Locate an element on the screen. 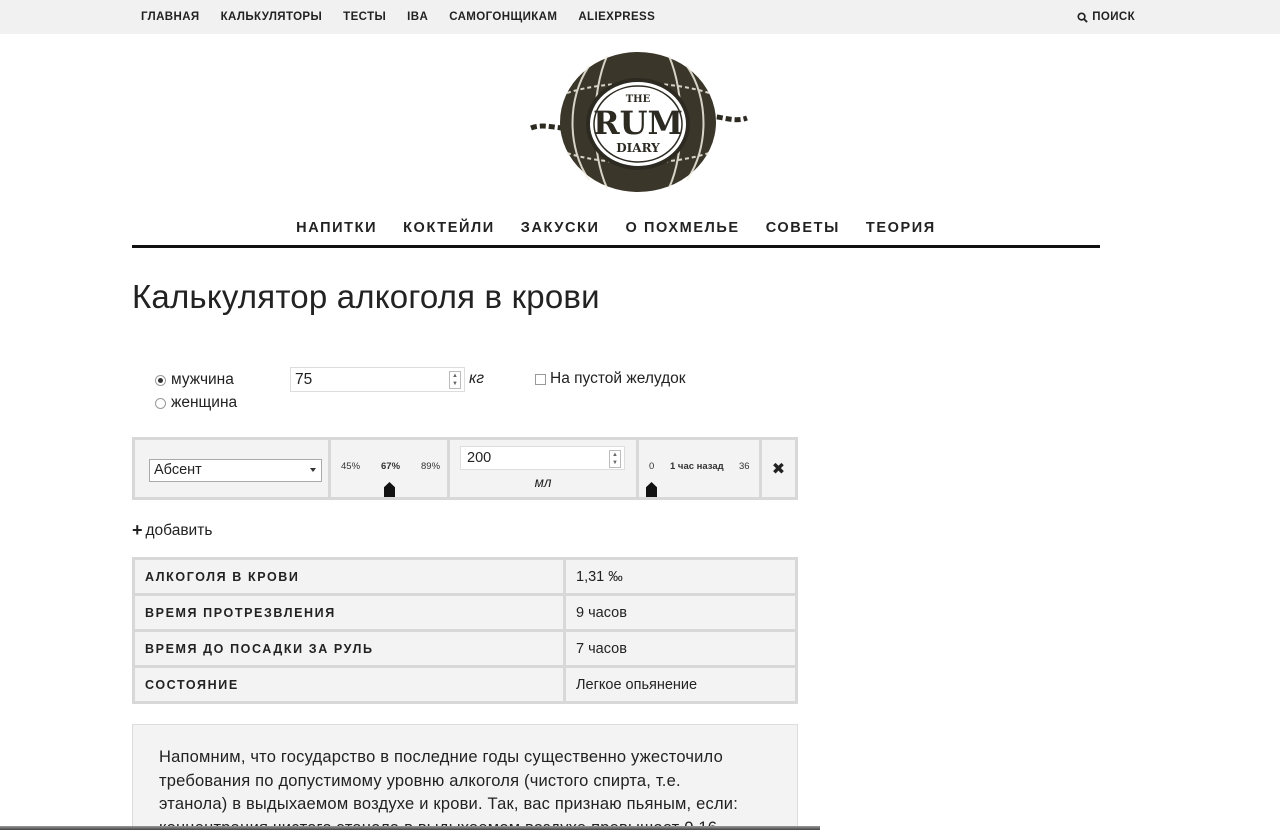  strength-tick-low: 45% is located at coordinates (351, 466).